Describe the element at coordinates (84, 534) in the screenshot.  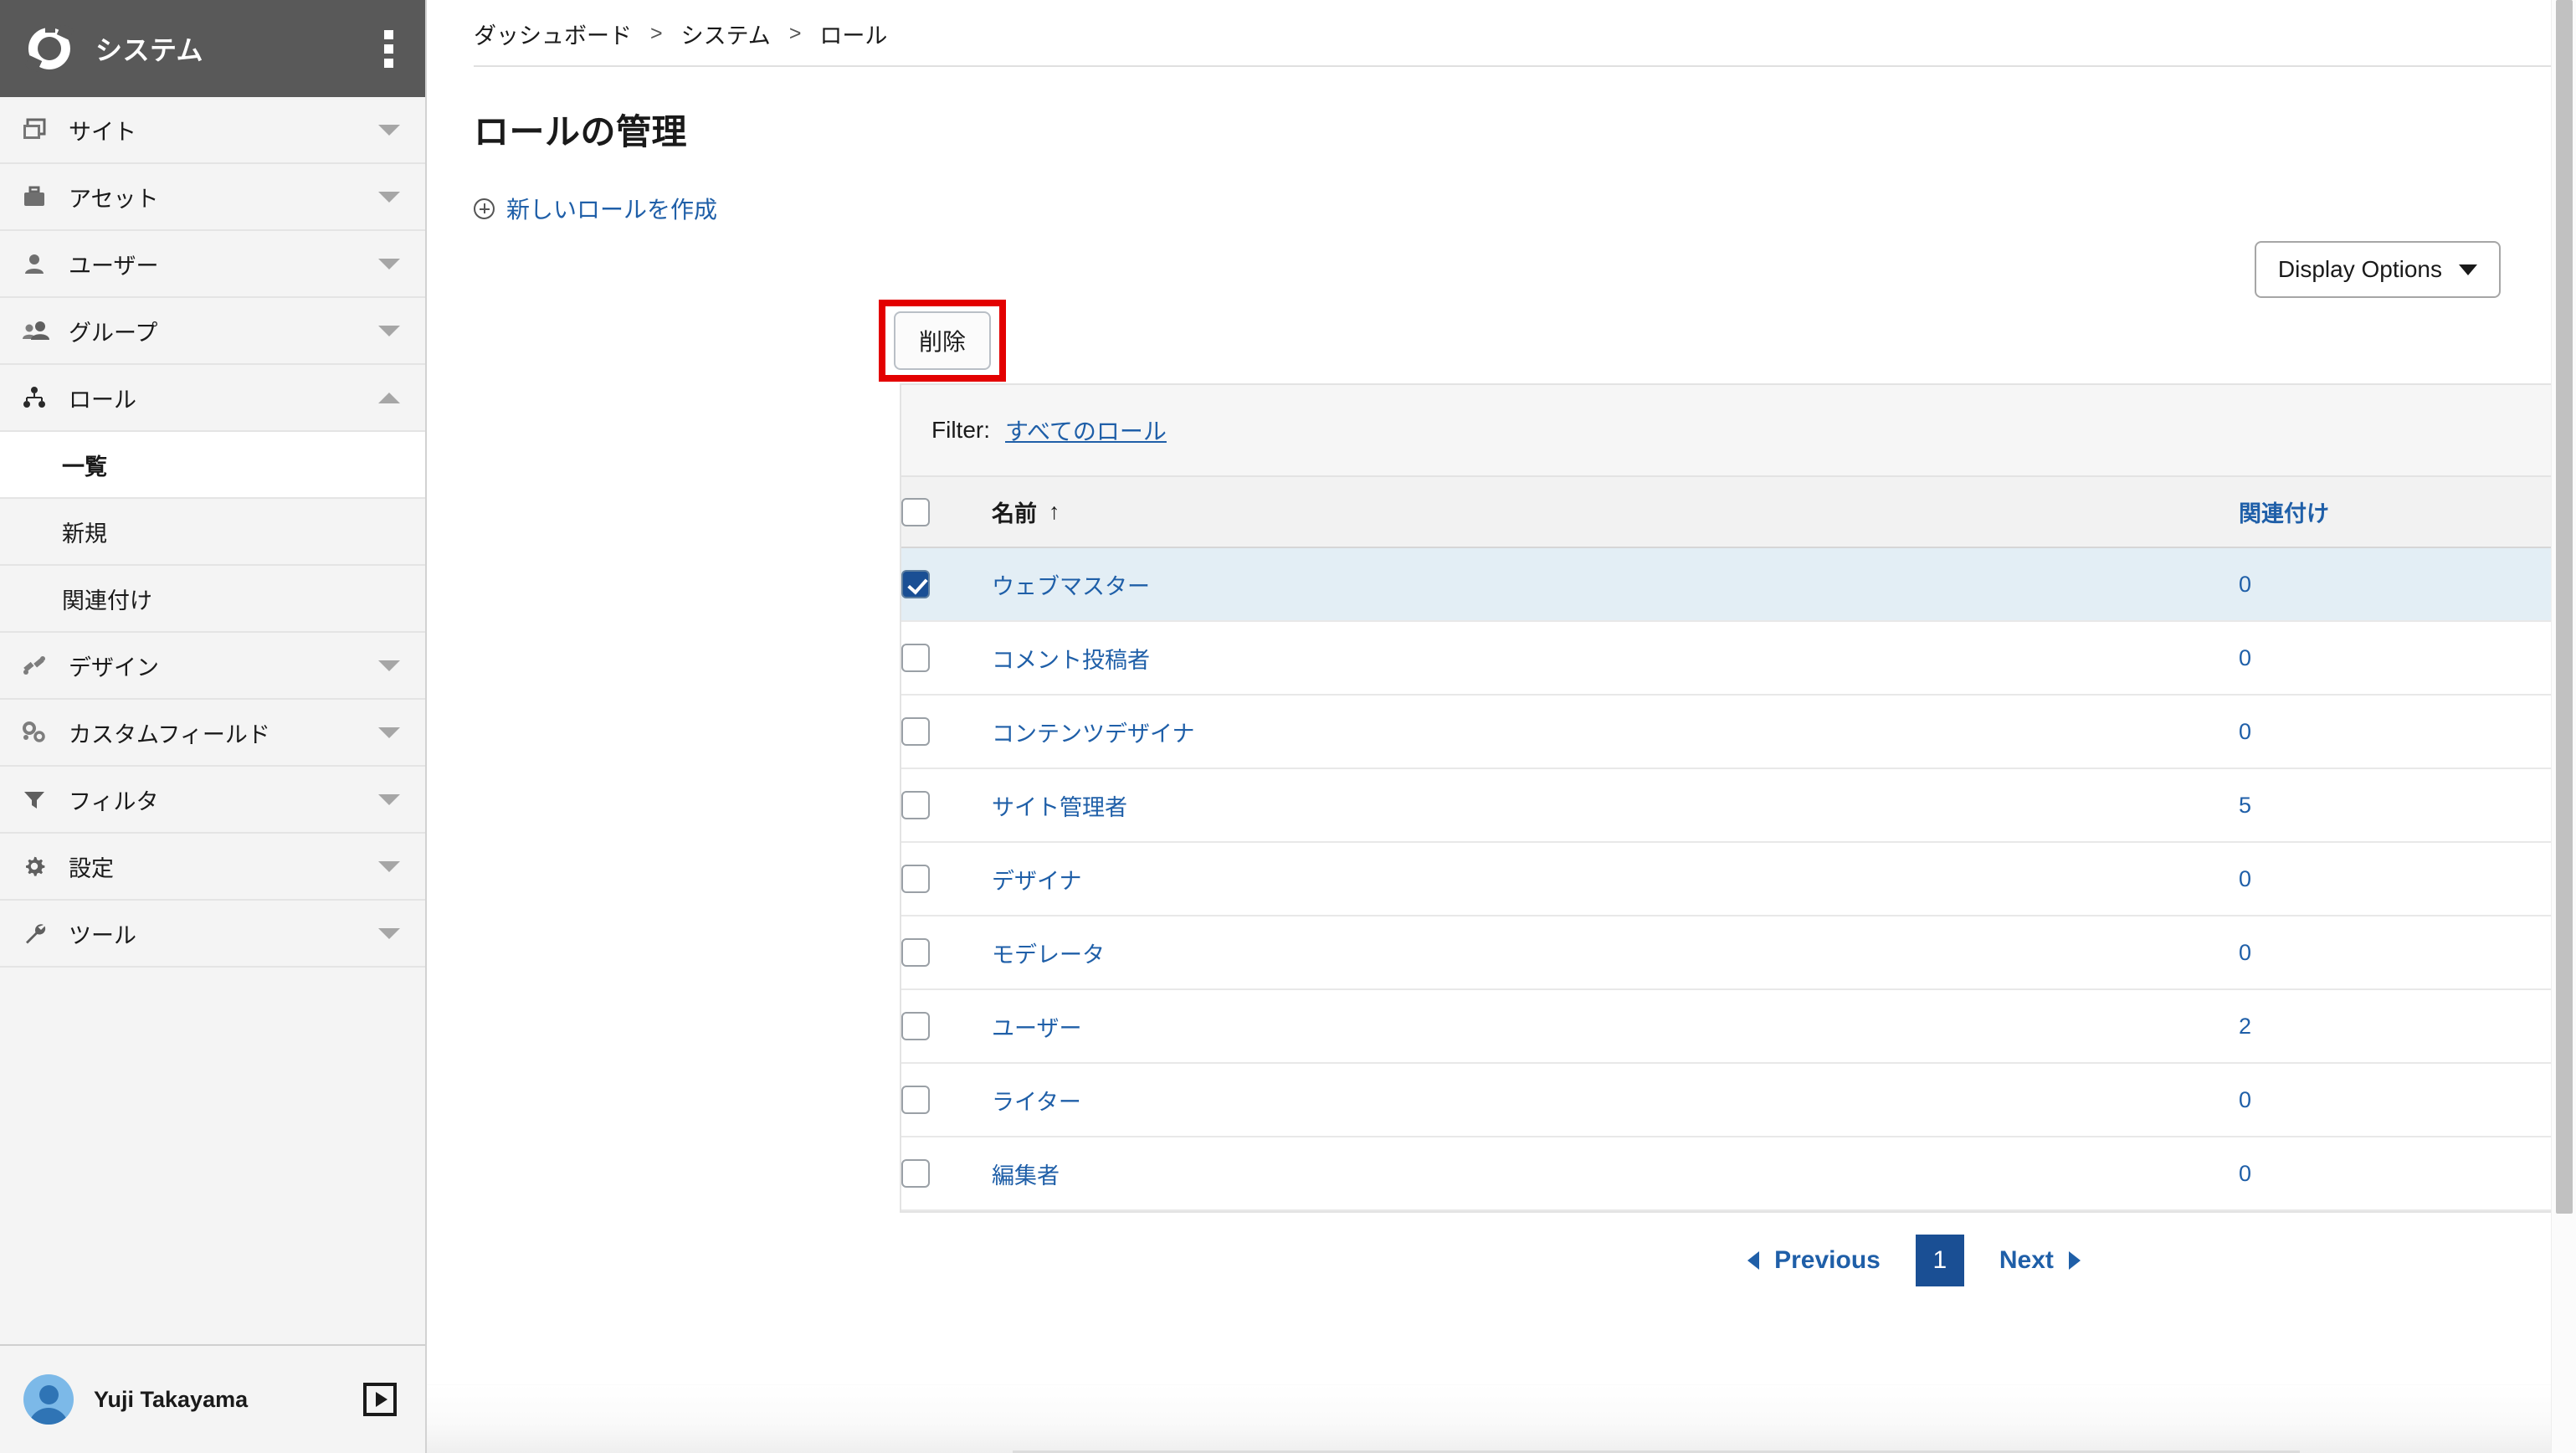
I see `sidebar-subitem-label: 新規` at that location.